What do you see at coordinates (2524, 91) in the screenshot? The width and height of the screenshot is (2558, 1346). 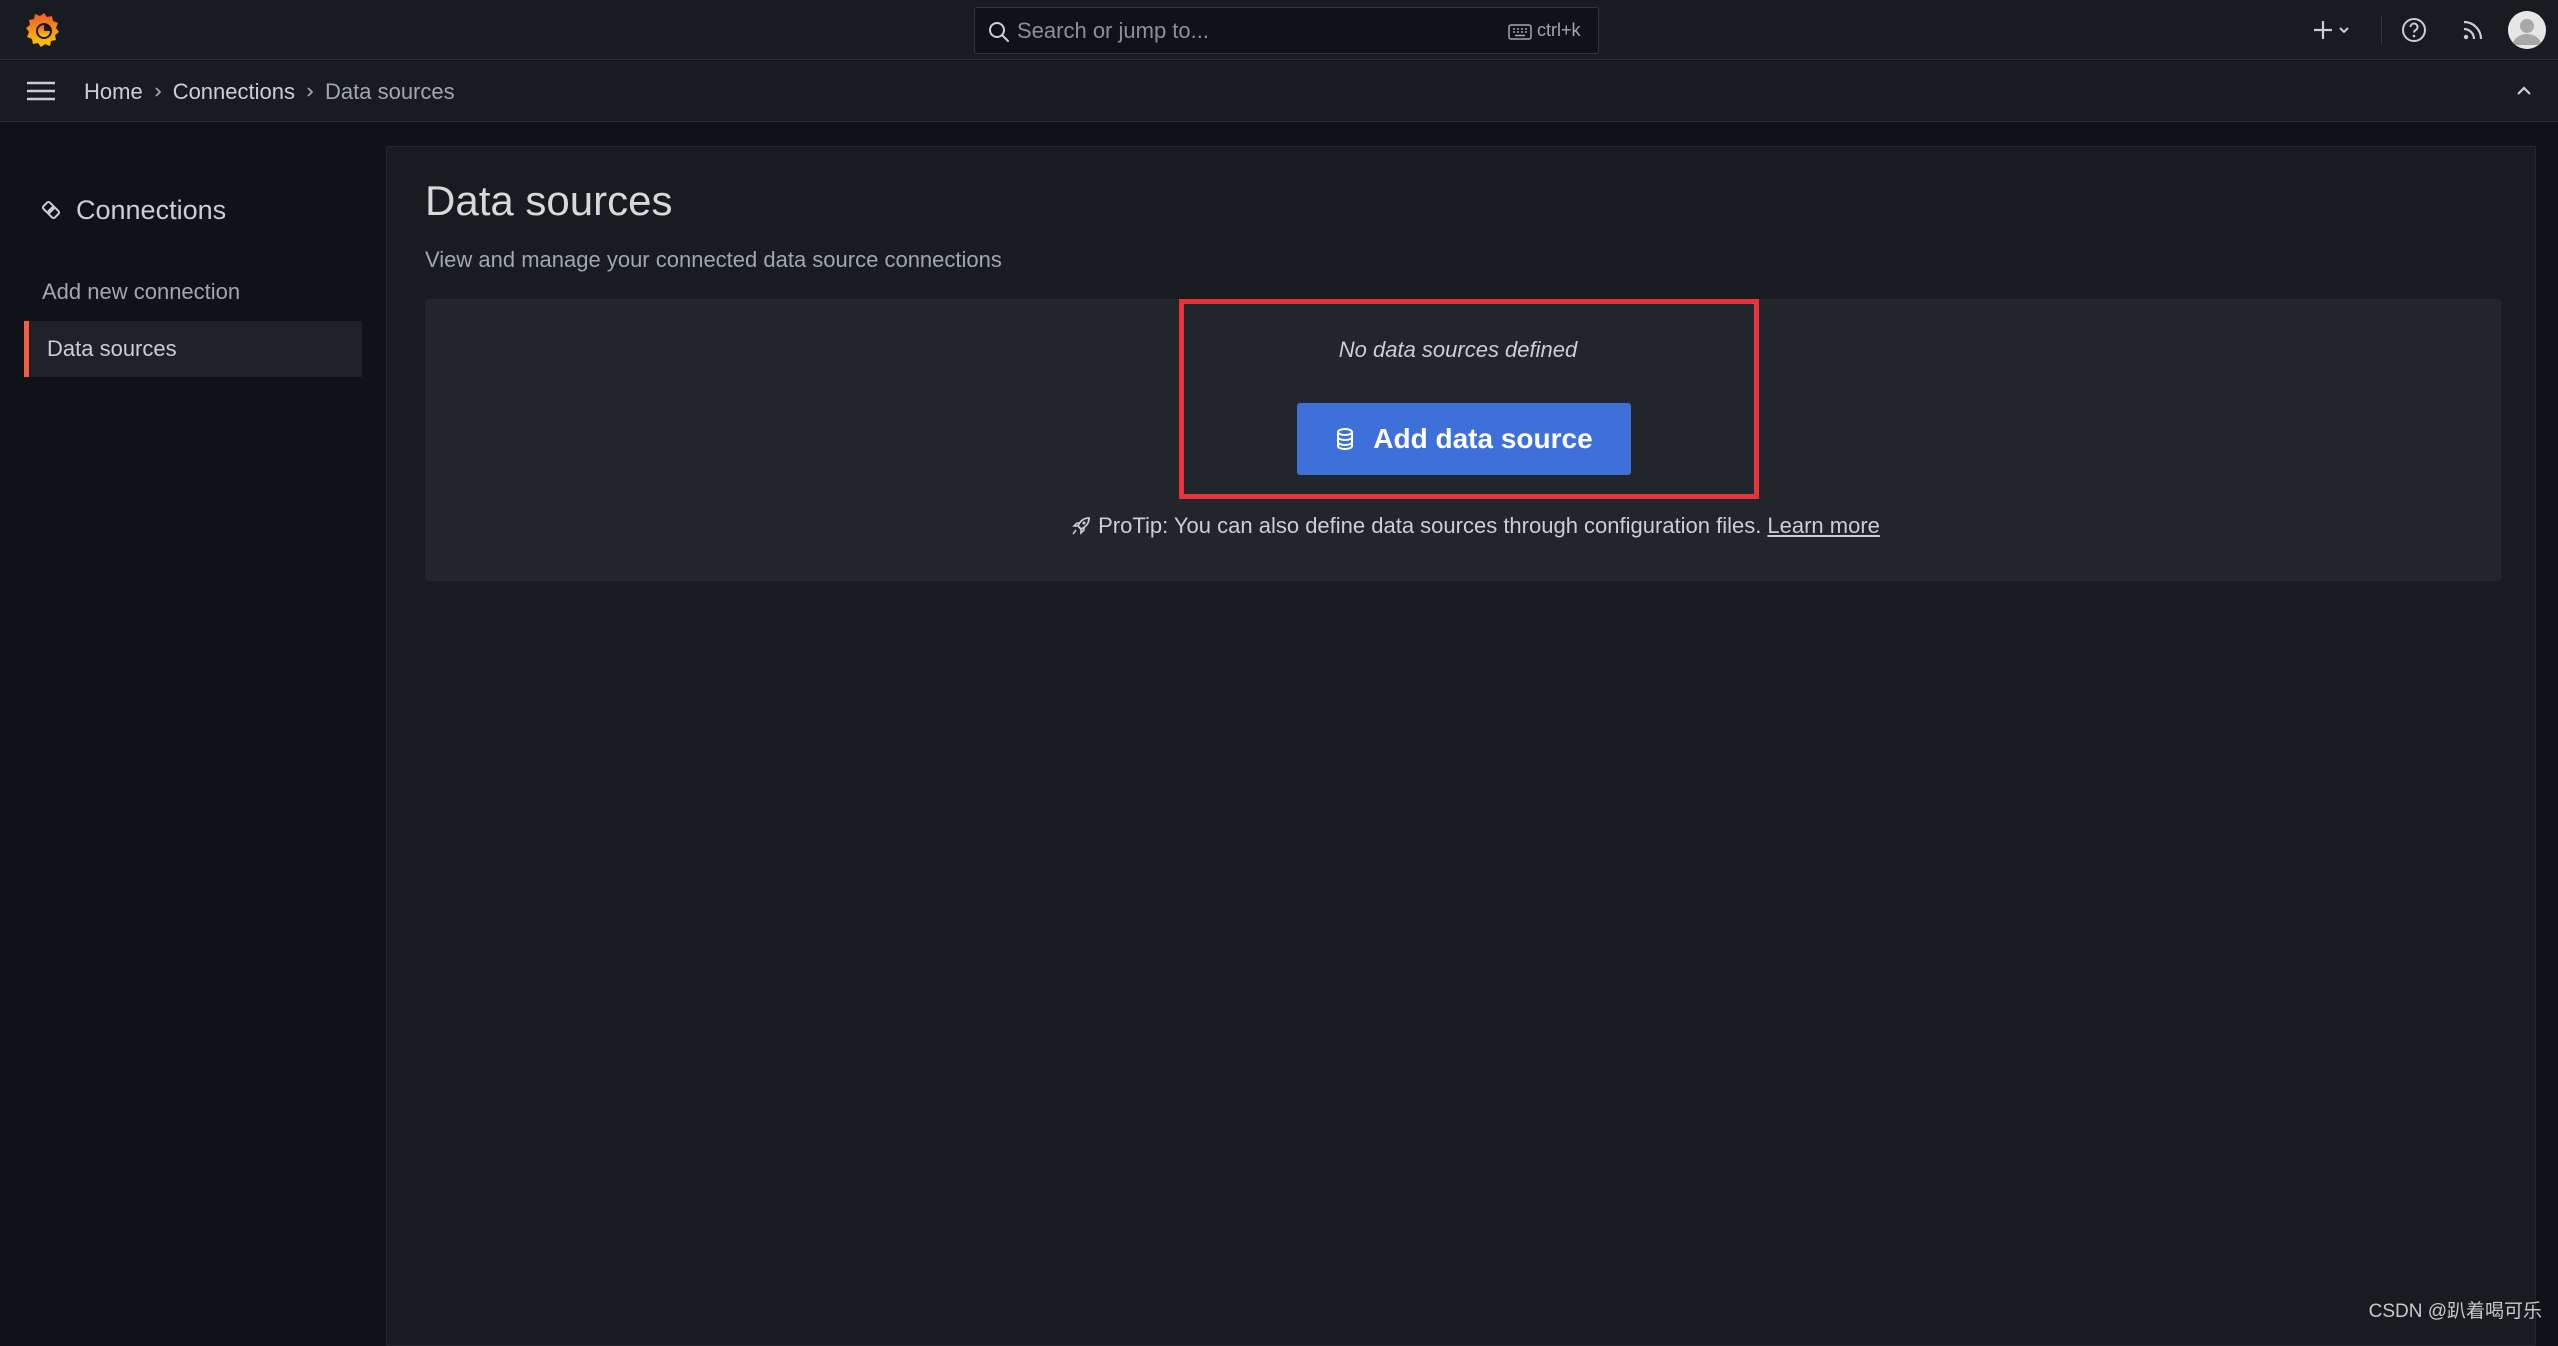 I see `chevron-up-icon` at bounding box center [2524, 91].